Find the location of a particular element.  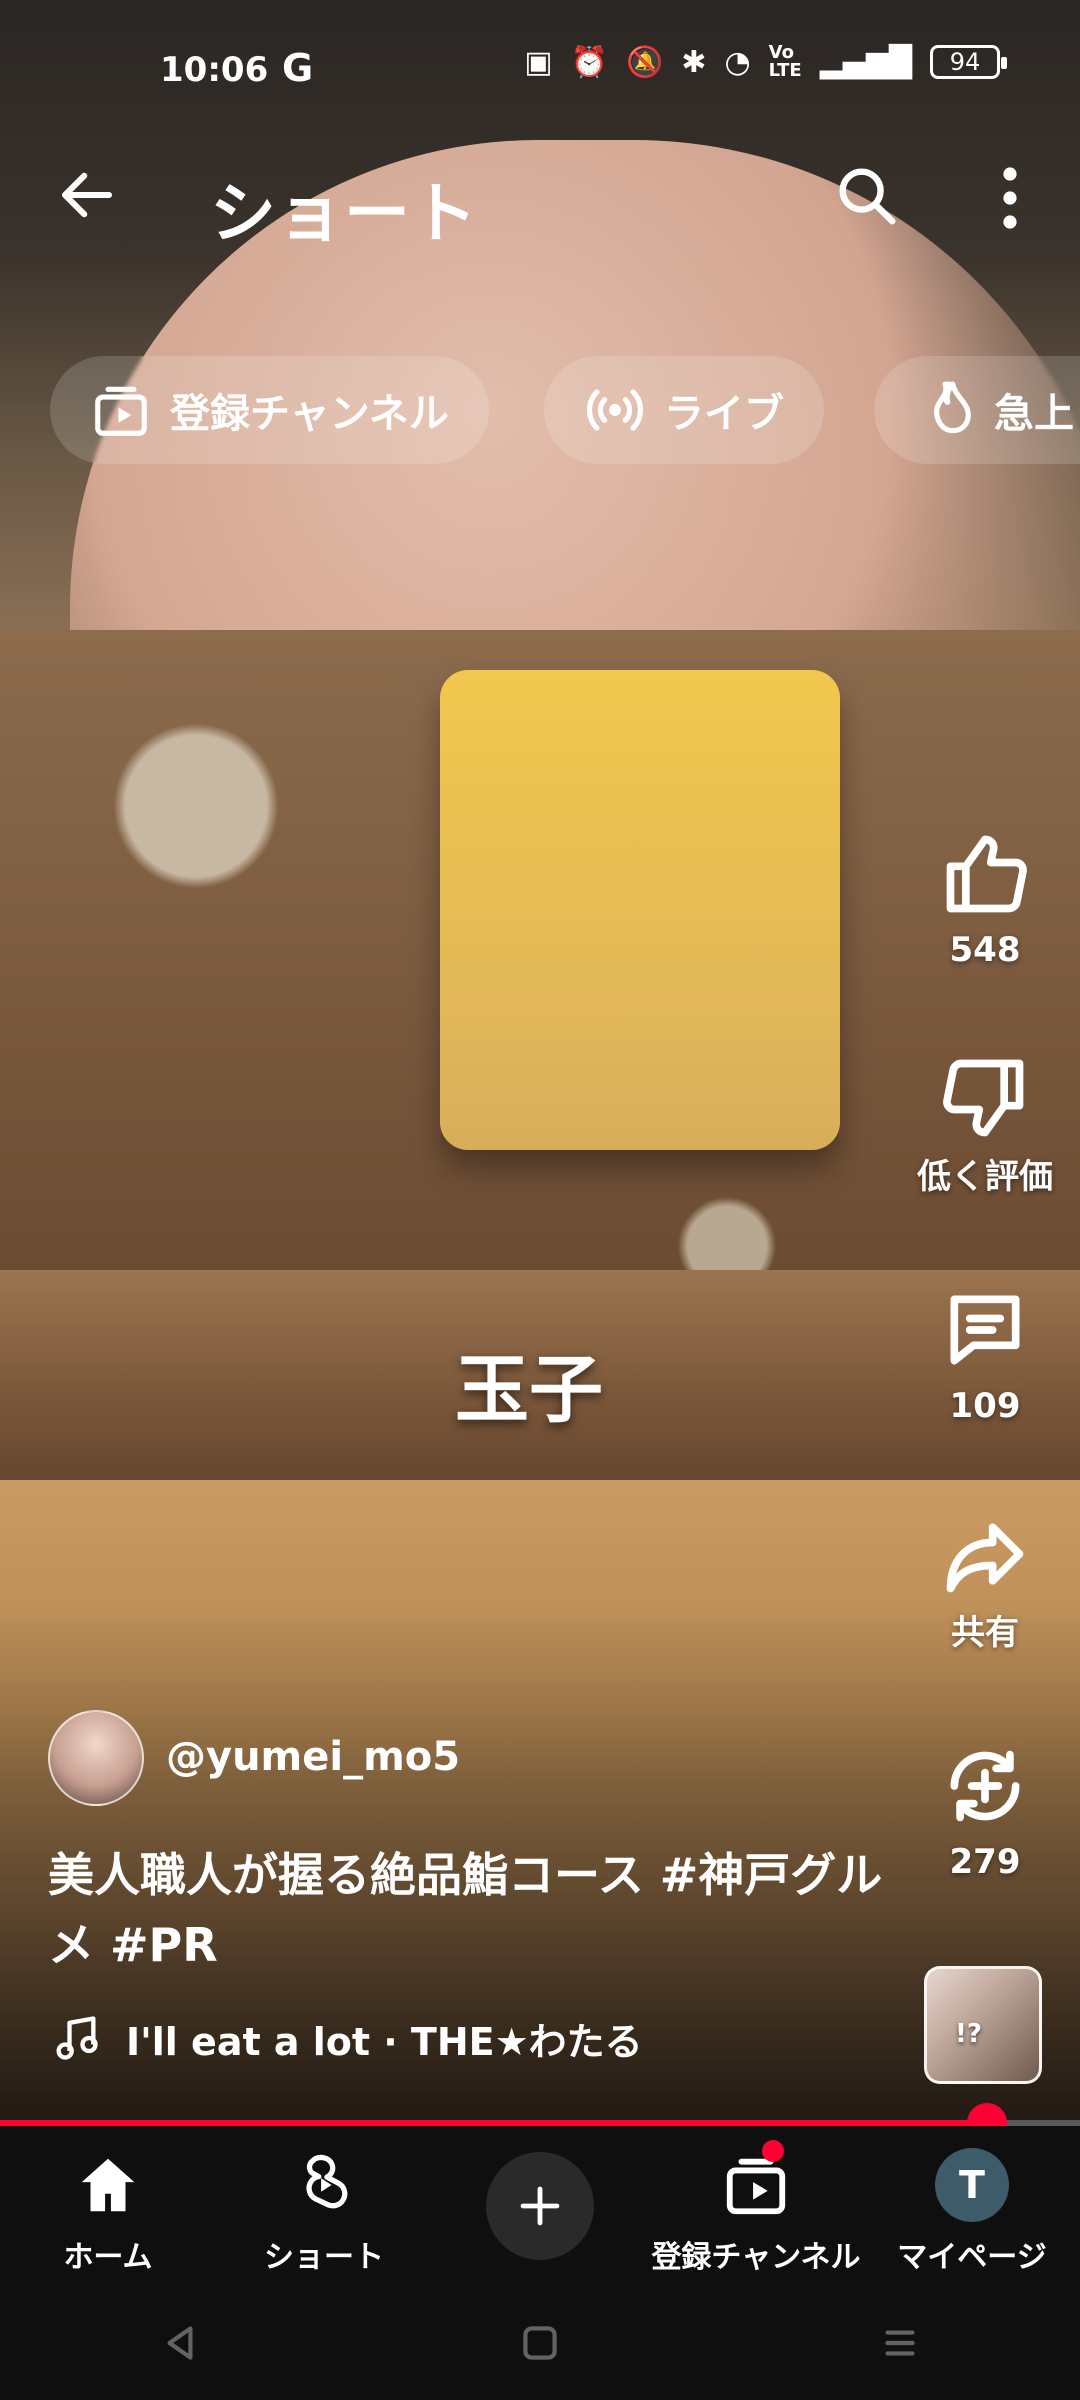

remix-button: 279 is located at coordinates (985, 1807).